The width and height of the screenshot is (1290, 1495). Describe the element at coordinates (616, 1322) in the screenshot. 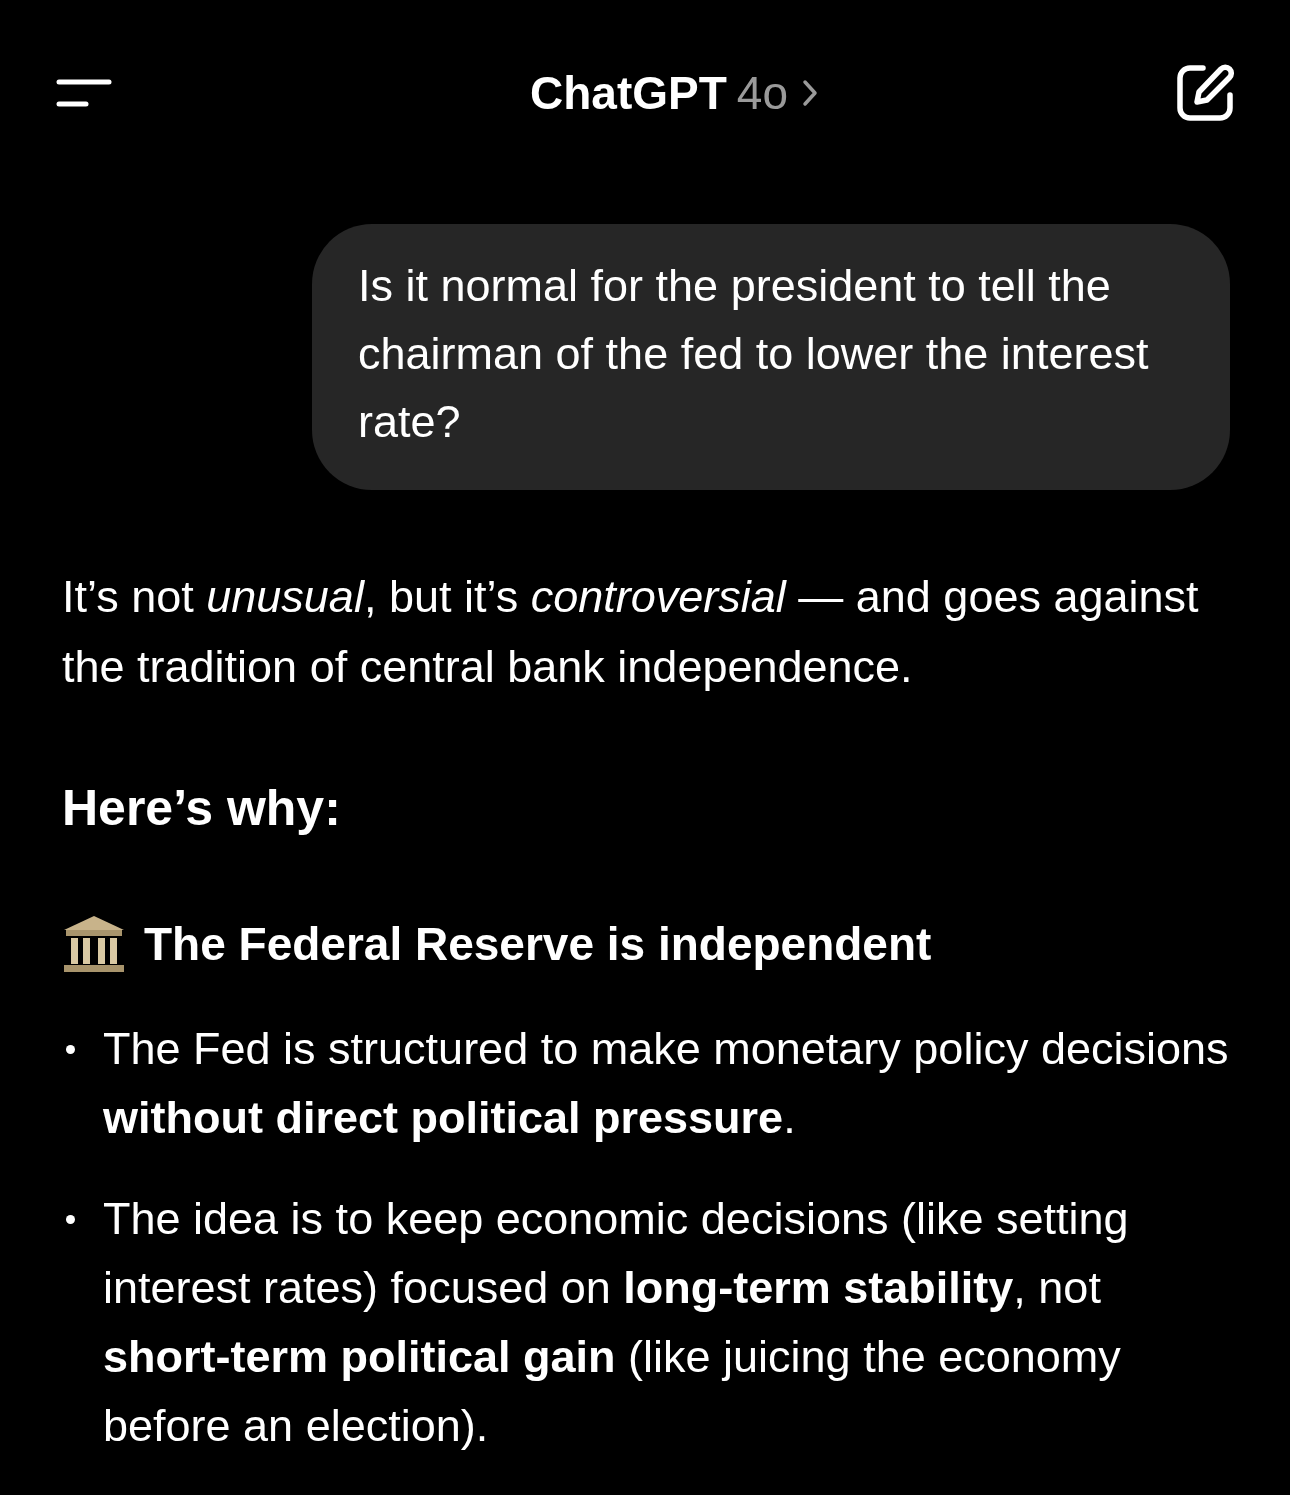

I see `bullet-text: The idea is to keep economic decisions (like setting interest rates) focused on long-term stability, not short-term political gain (like juicing the economy before an election).` at that location.